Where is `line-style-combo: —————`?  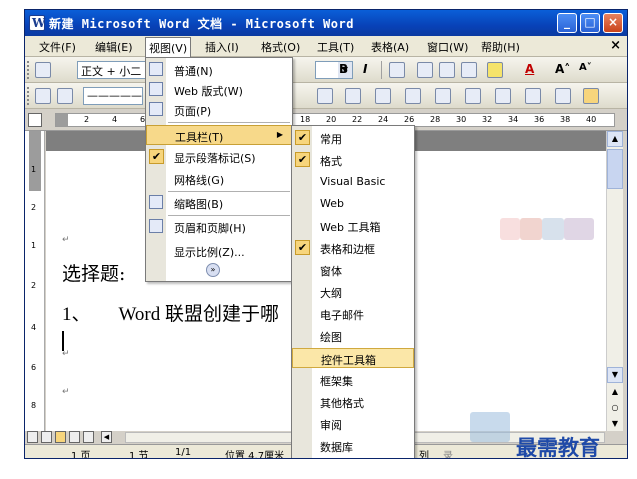
line-style-combo: ————— is located at coordinates (113, 96).